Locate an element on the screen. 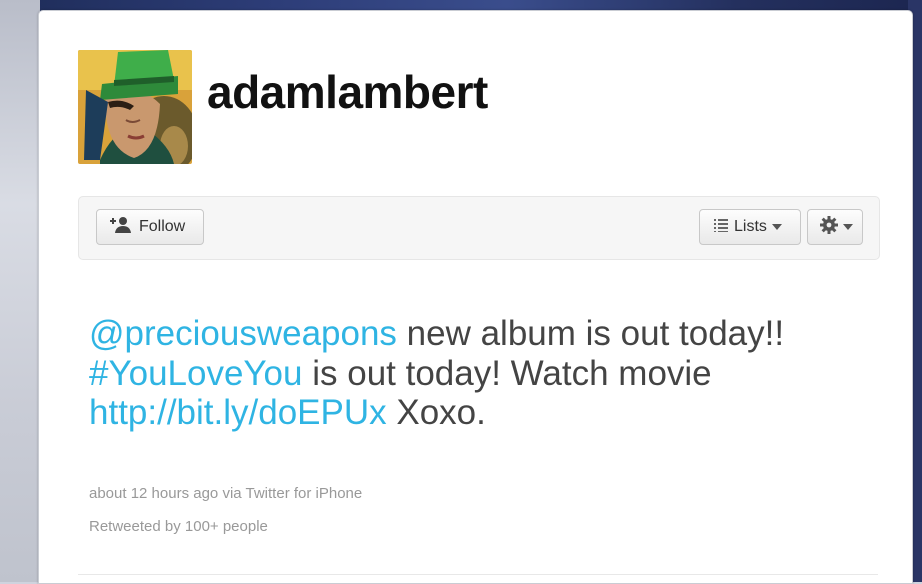  list-icon is located at coordinates (721, 227).